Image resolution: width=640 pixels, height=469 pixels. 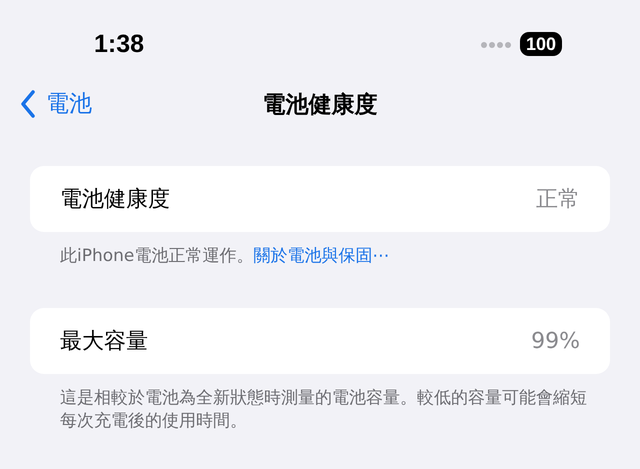 What do you see at coordinates (115, 200) in the screenshot?
I see `row-label: 電池健康度` at bounding box center [115, 200].